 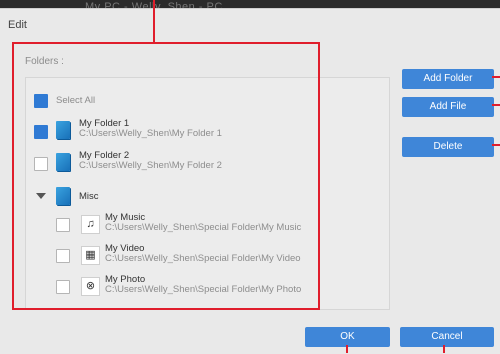 What do you see at coordinates (448, 147) in the screenshot?
I see `delete-button: Delete` at bounding box center [448, 147].